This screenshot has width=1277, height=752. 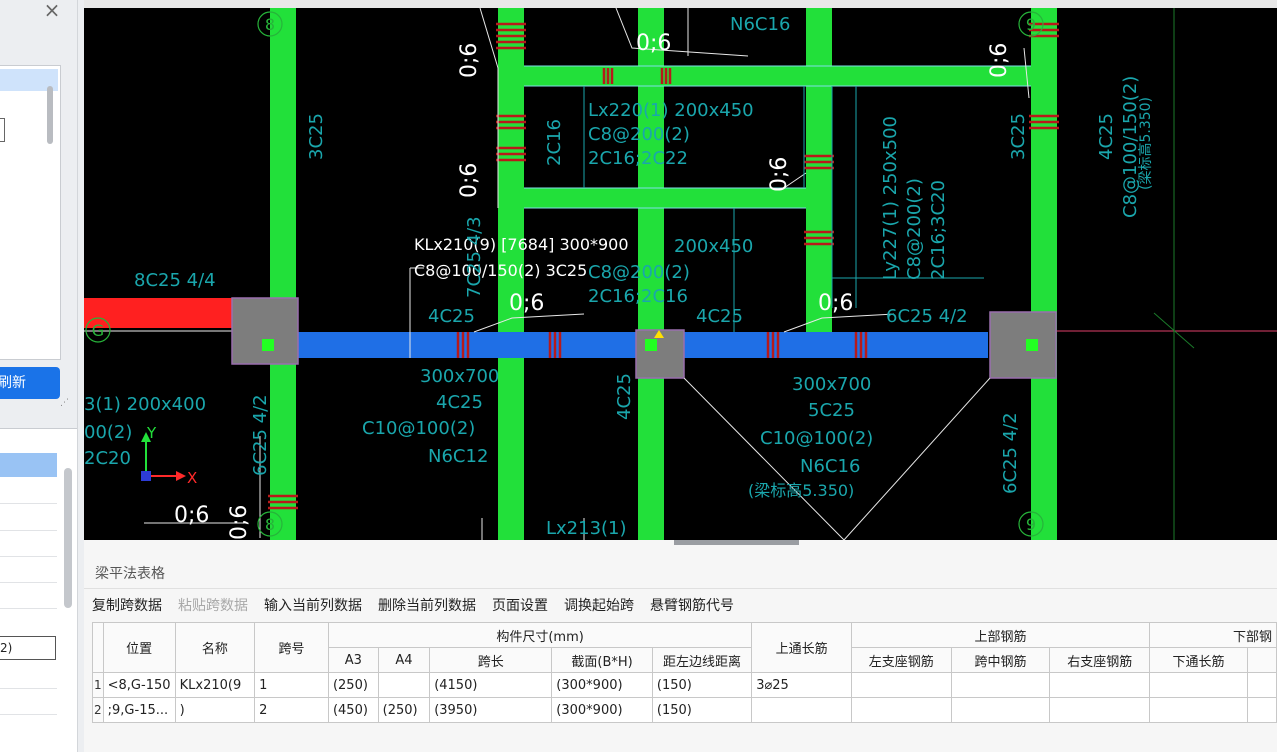 What do you see at coordinates (139, 647) in the screenshot?
I see `header-position: 位置` at bounding box center [139, 647].